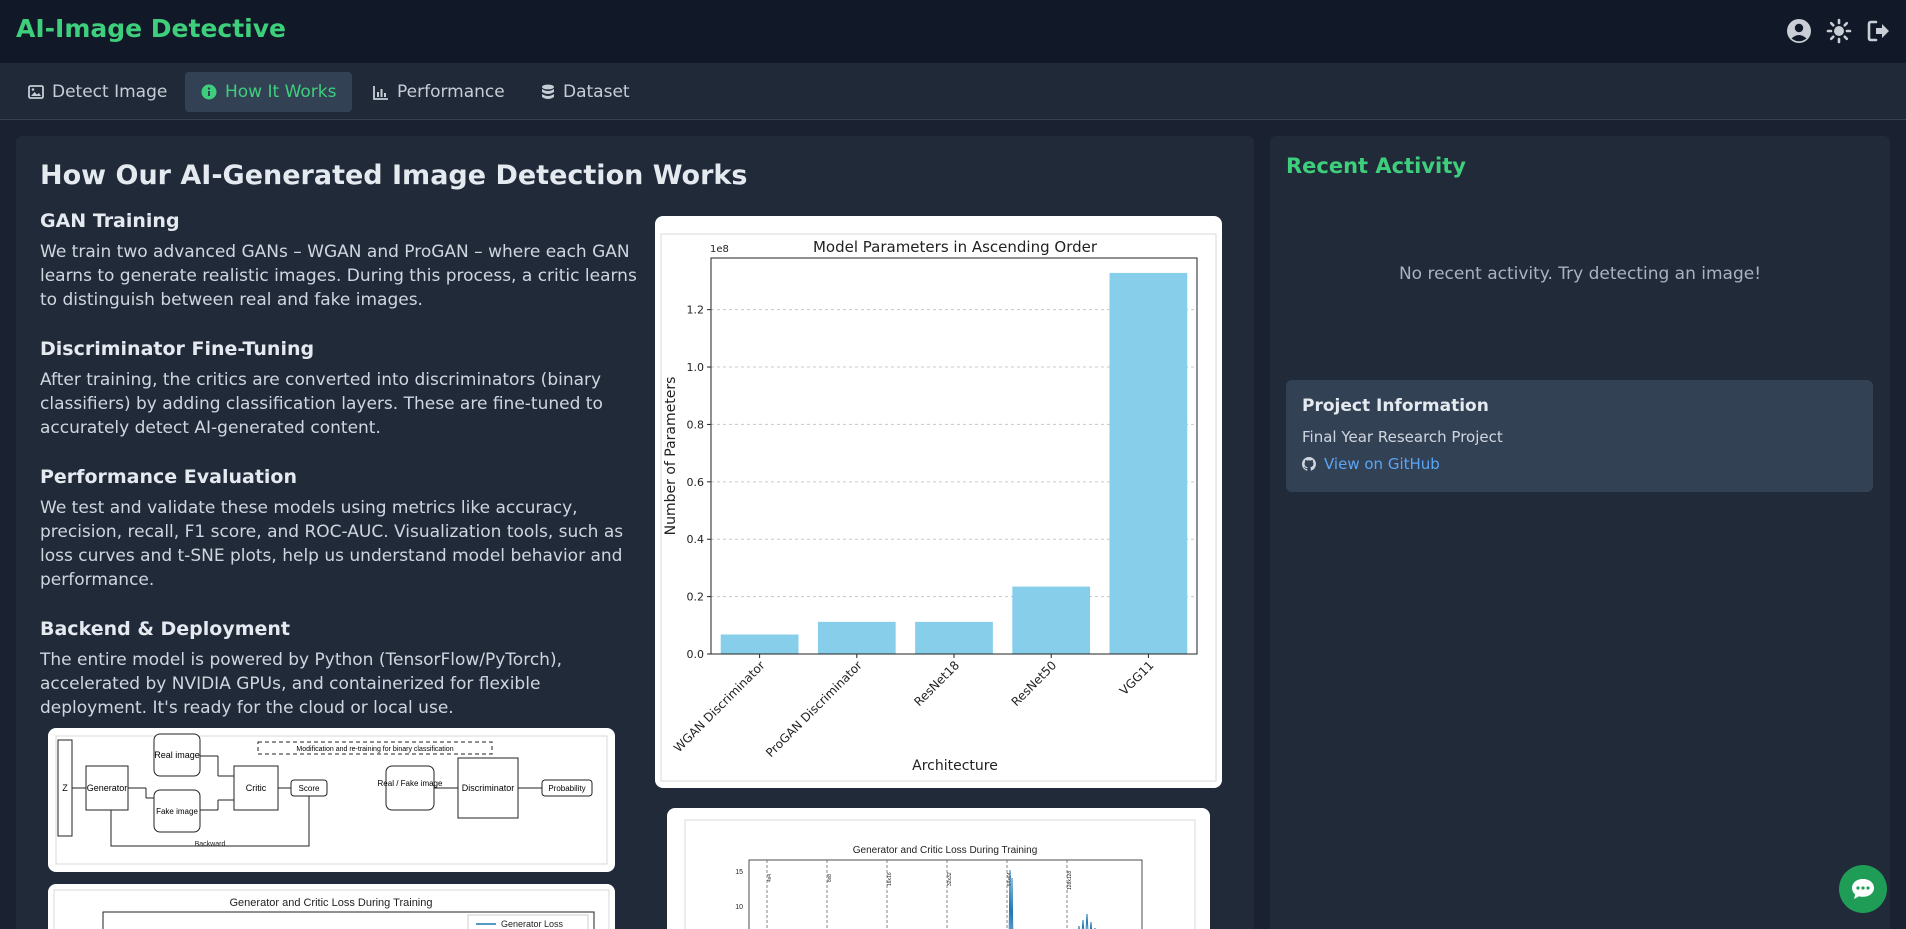 Image resolution: width=1906 pixels, height=929 pixels. I want to click on project-info-title: Project Information, so click(1395, 406).